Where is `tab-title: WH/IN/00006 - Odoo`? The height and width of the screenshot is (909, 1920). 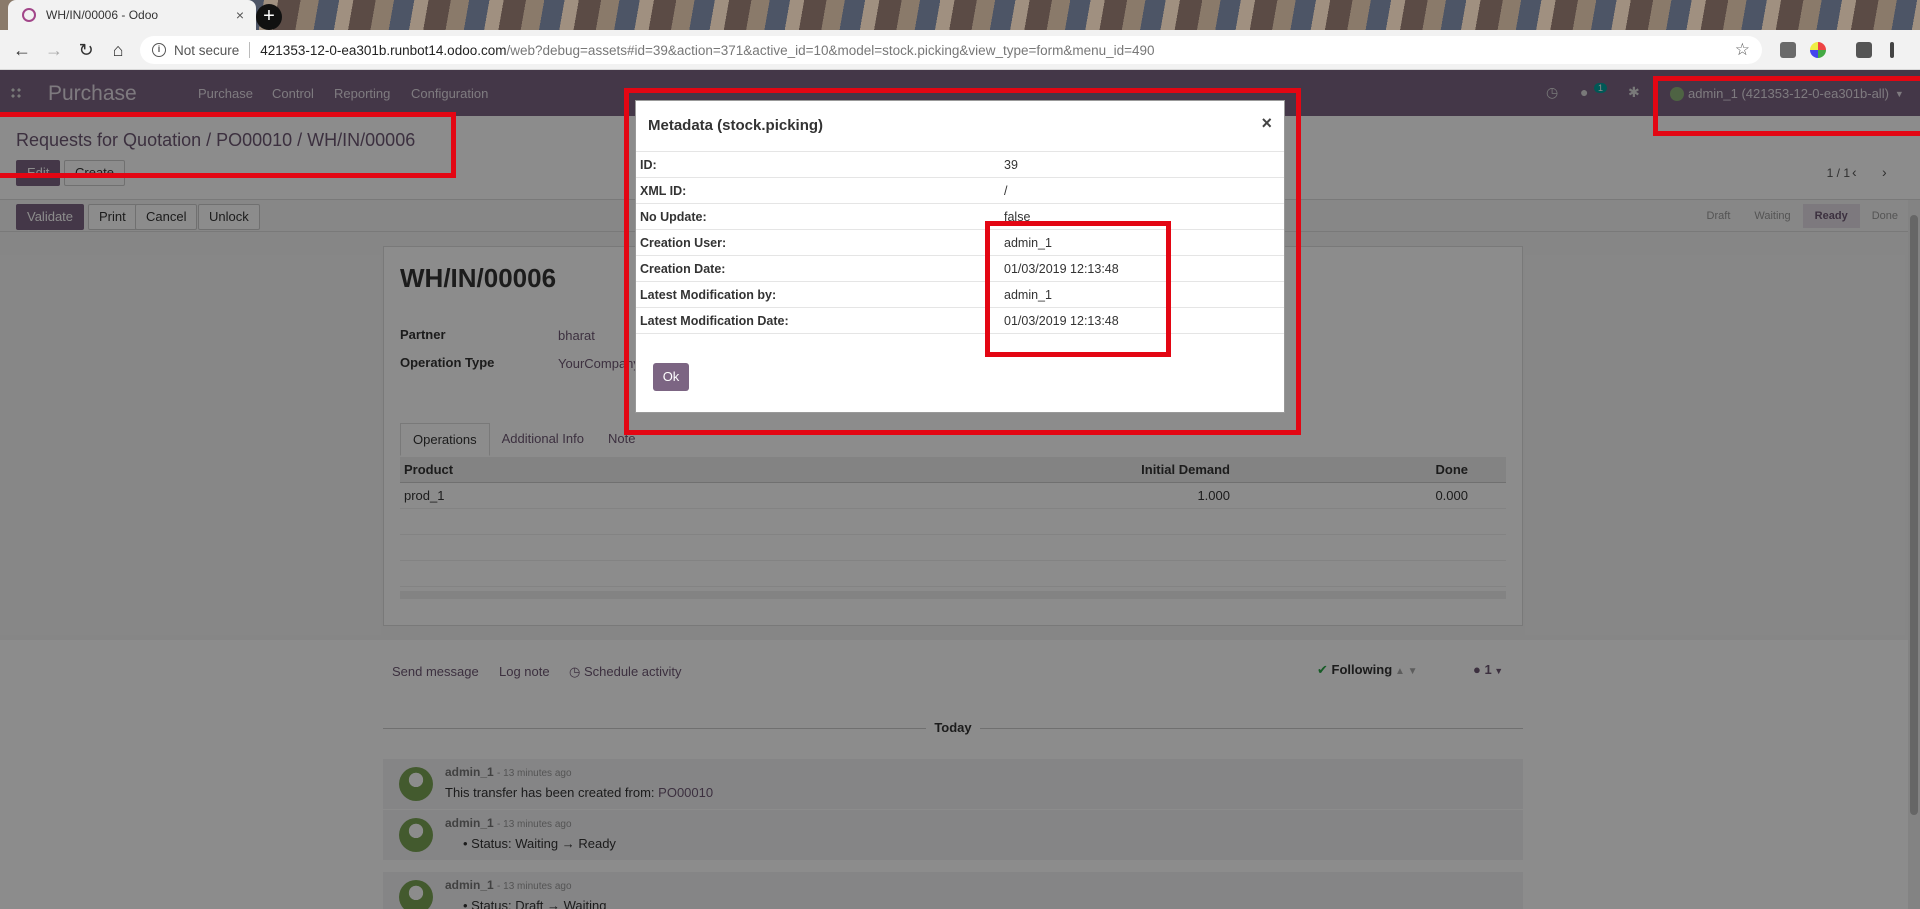
tab-title: WH/IN/00006 - Odoo is located at coordinates (102, 15).